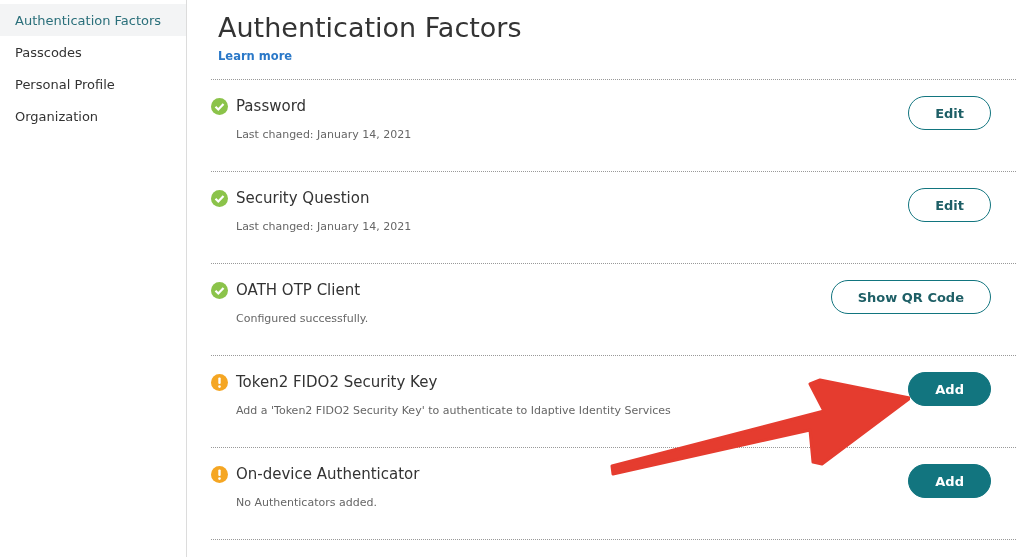 This screenshot has height=557, width=1016. I want to click on sidebar-item: Personal Profile, so click(93, 84).